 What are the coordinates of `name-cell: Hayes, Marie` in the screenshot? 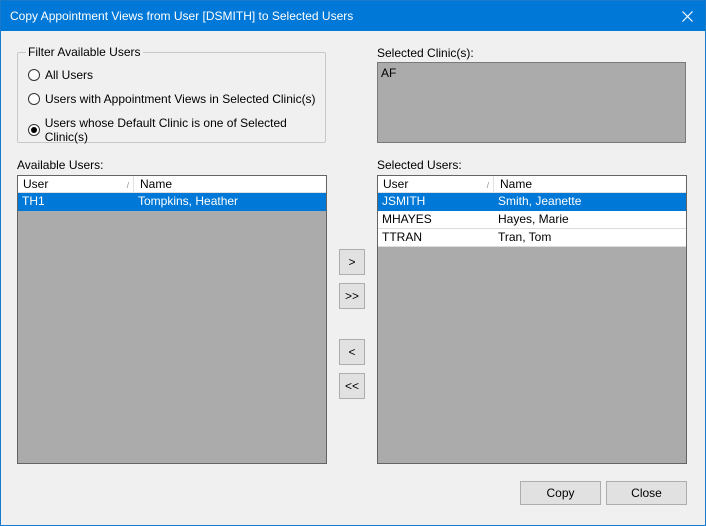 It's located at (533, 219).